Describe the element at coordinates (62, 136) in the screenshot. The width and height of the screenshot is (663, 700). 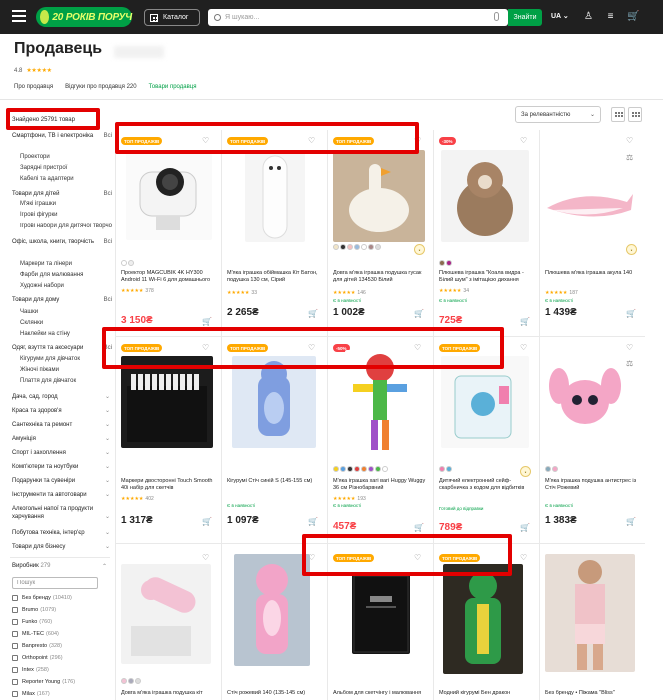
I see `sidebar-item-electronics: Смартфони, ТВ і електроніка Всі` at that location.